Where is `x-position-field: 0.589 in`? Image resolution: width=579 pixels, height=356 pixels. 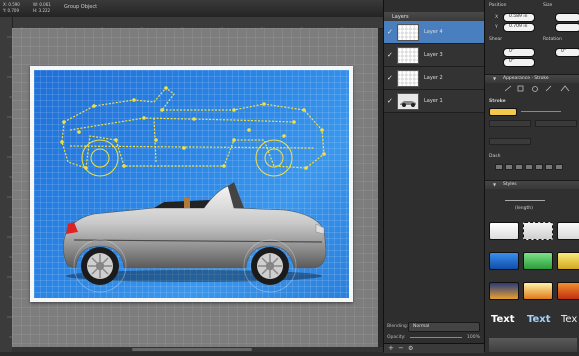 x-position-field: 0.589 in is located at coordinates (519, 17).